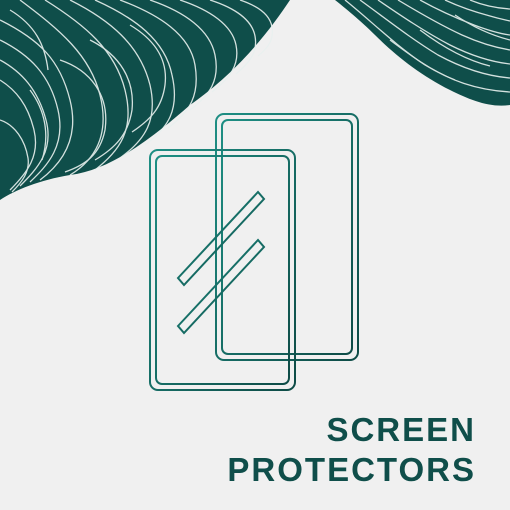  Describe the element at coordinates (401, 429) in the screenshot. I see `caption-line-1: SCREEN` at that location.